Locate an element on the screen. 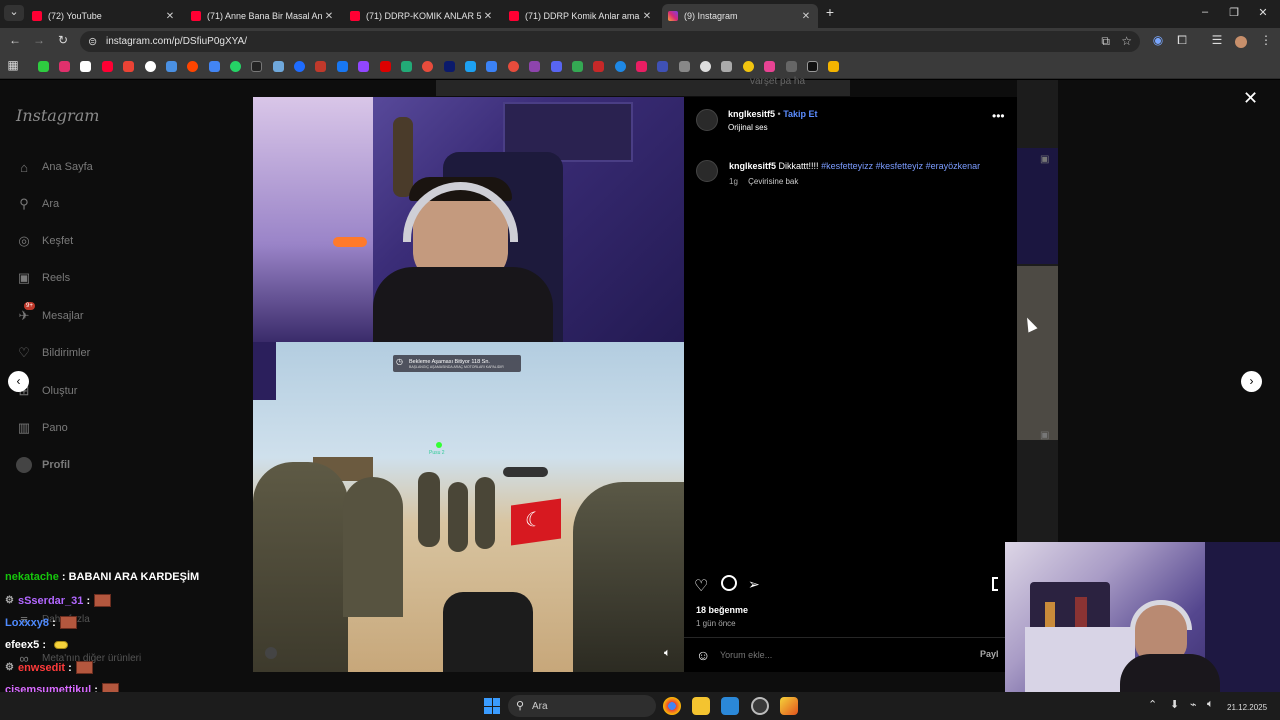  nav-search: ⚲ Ara is located at coordinates (37, 204).